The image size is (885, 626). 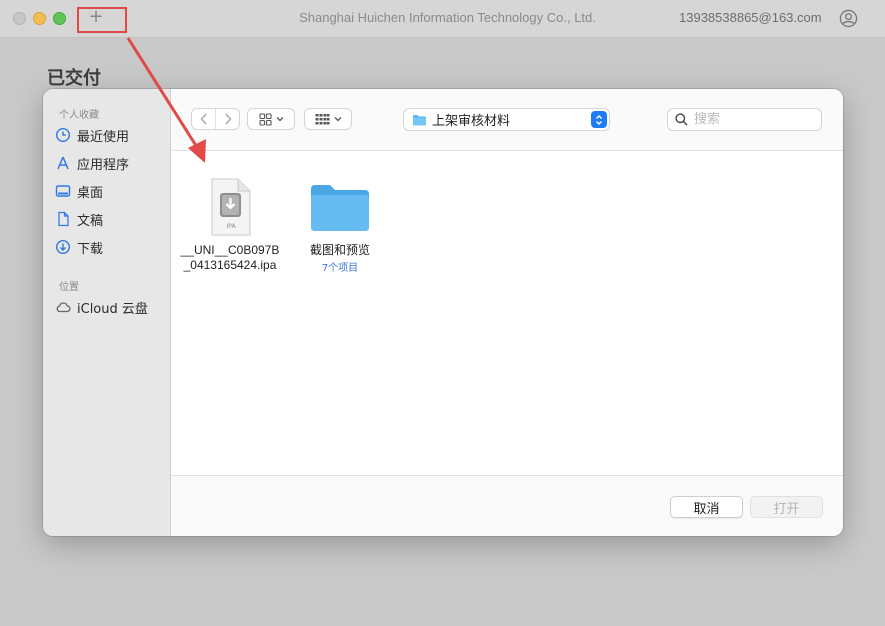 What do you see at coordinates (19, 18) in the screenshot?
I see `close-window-button` at bounding box center [19, 18].